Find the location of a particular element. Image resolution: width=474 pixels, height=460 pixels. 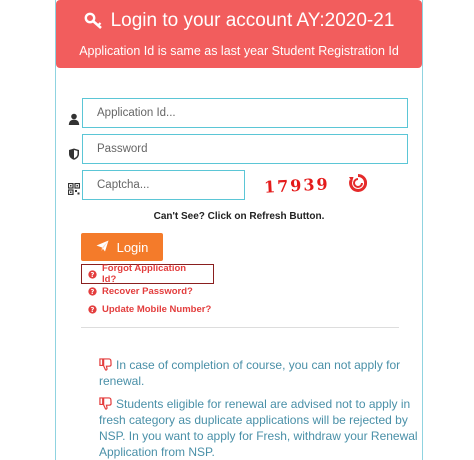

application-id-input is located at coordinates (245, 113).